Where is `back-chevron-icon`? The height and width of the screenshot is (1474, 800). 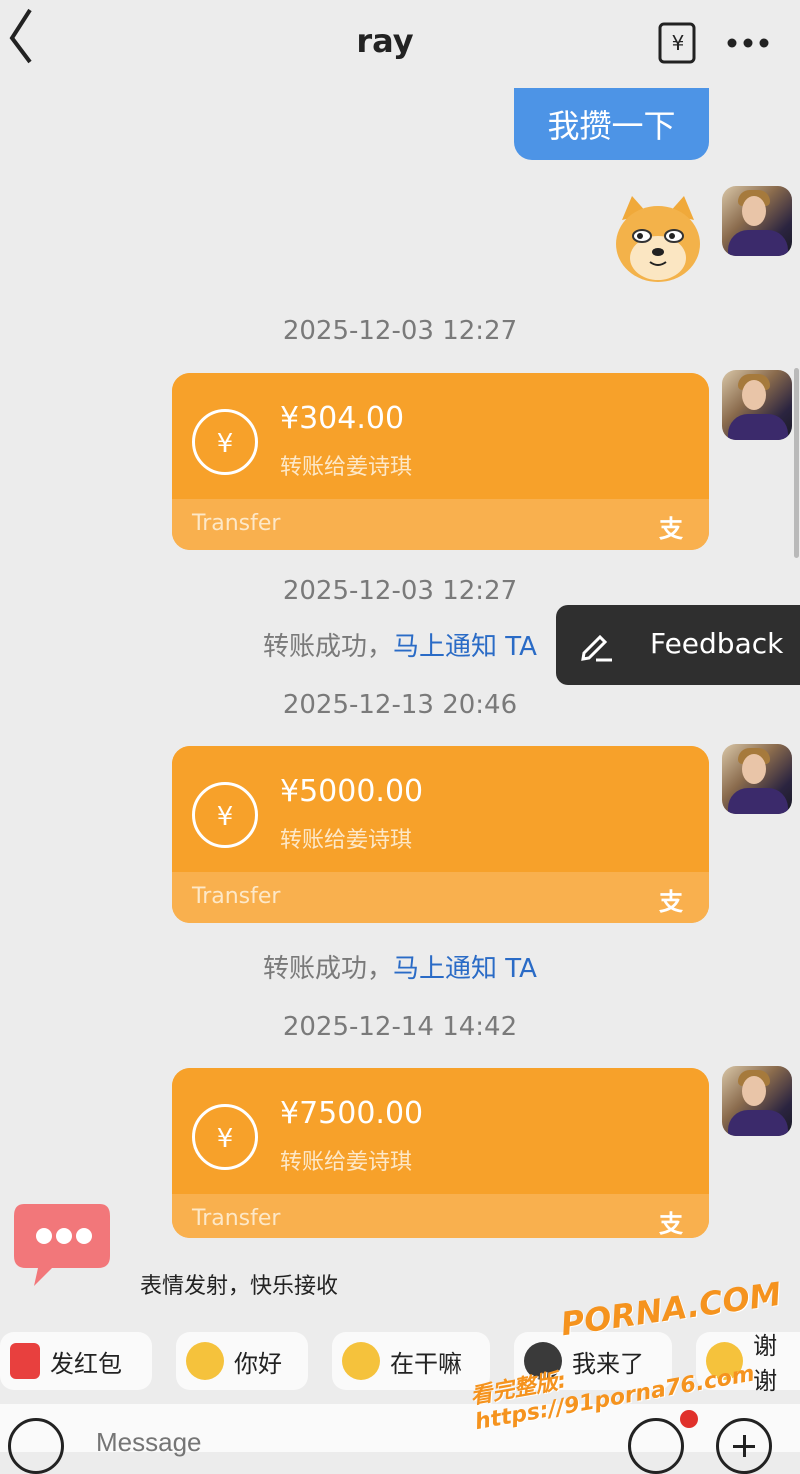 back-chevron-icon is located at coordinates (24, 34).